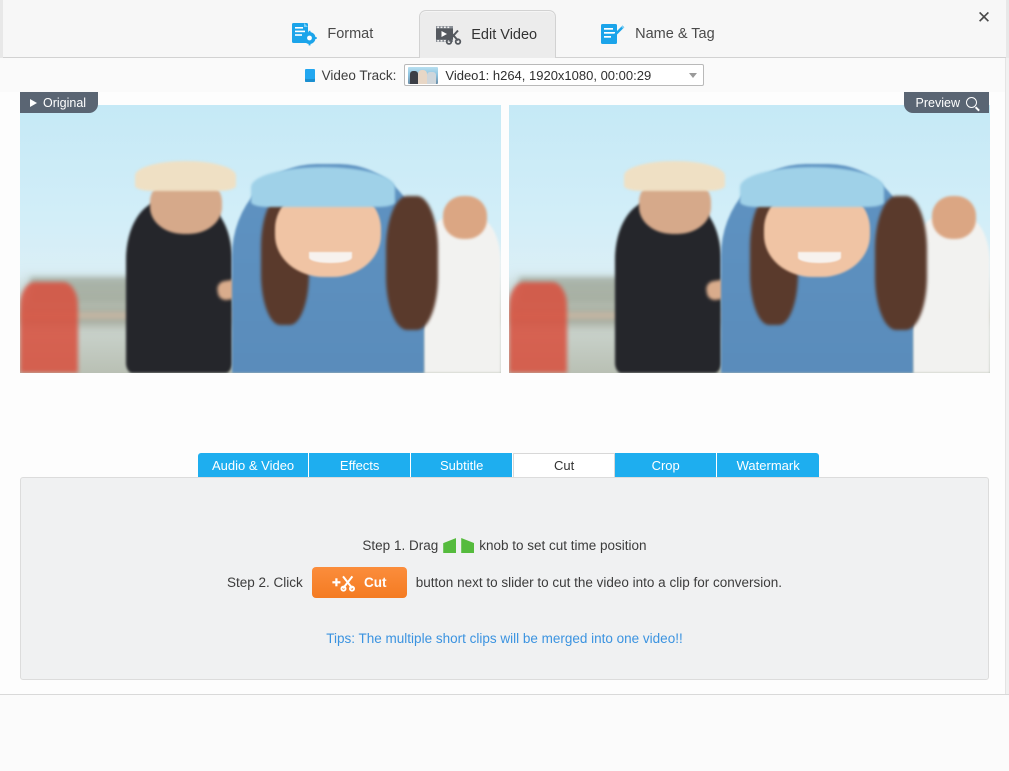 Image resolution: width=1009 pixels, height=771 pixels. I want to click on video-thumbnail-icon, so click(423, 75).